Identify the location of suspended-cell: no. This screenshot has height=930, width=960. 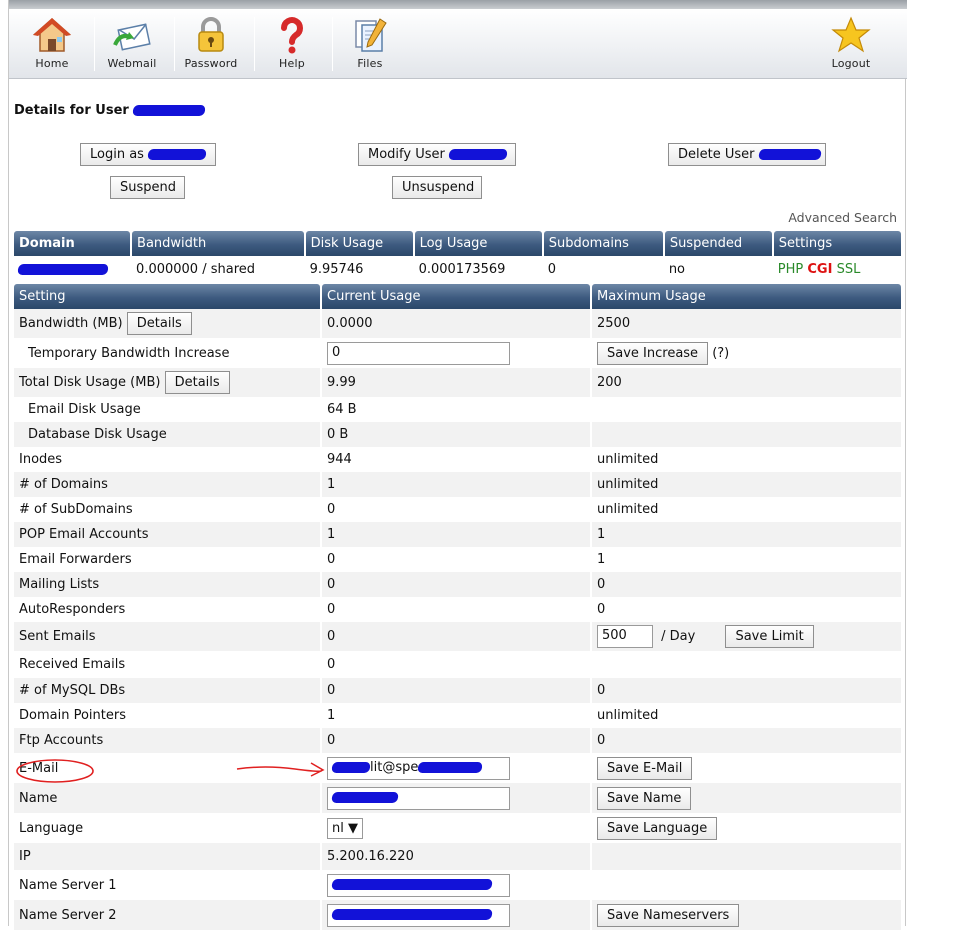
(677, 269).